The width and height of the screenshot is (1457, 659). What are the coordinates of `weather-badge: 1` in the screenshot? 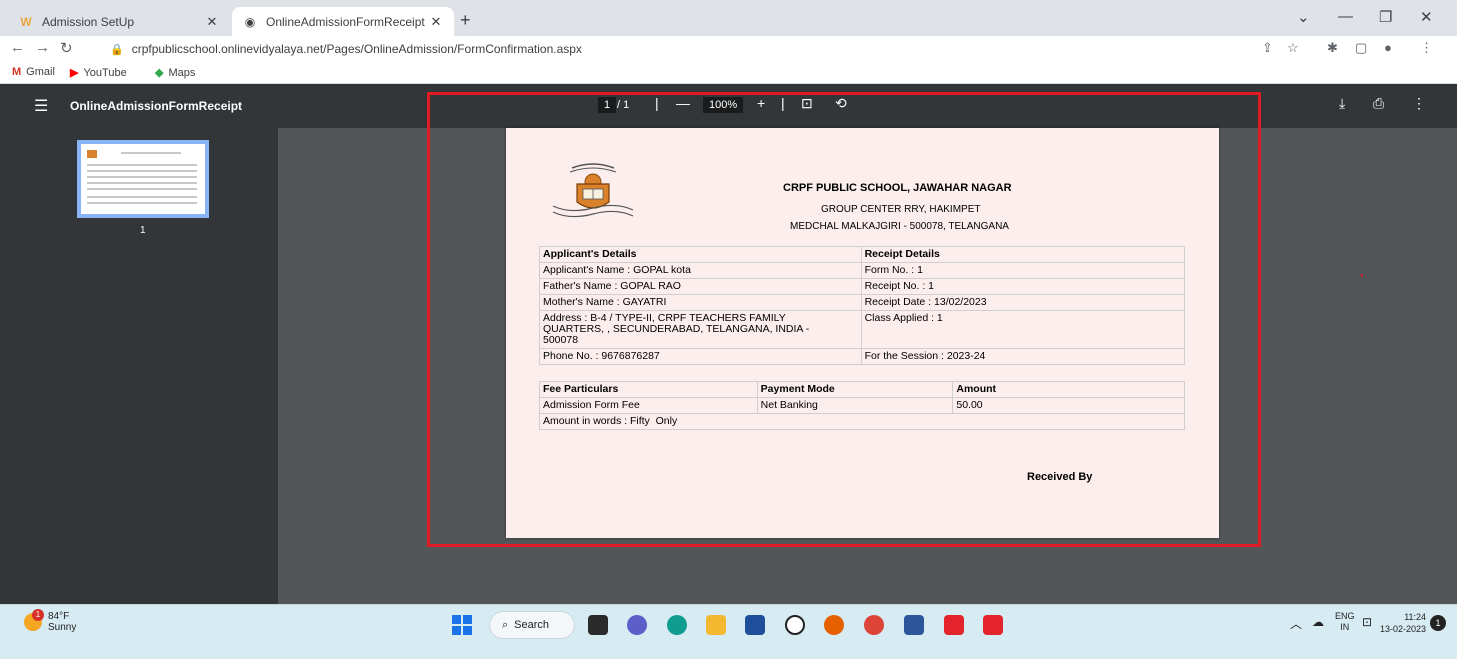 It's located at (38, 615).